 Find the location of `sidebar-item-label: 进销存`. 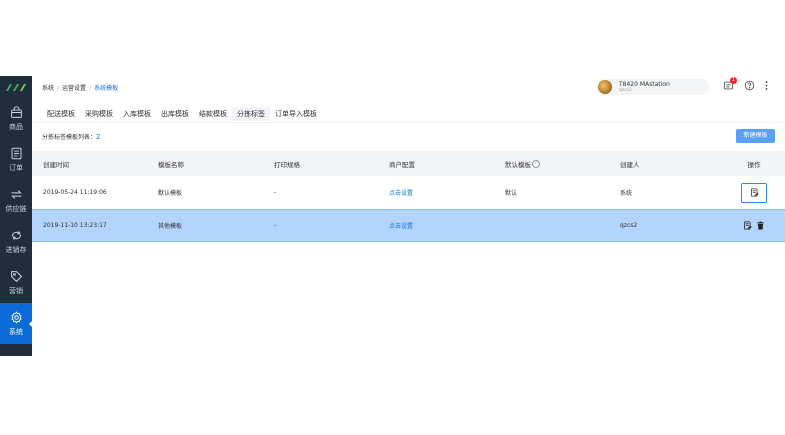

sidebar-item-label: 进销存 is located at coordinates (16, 249).